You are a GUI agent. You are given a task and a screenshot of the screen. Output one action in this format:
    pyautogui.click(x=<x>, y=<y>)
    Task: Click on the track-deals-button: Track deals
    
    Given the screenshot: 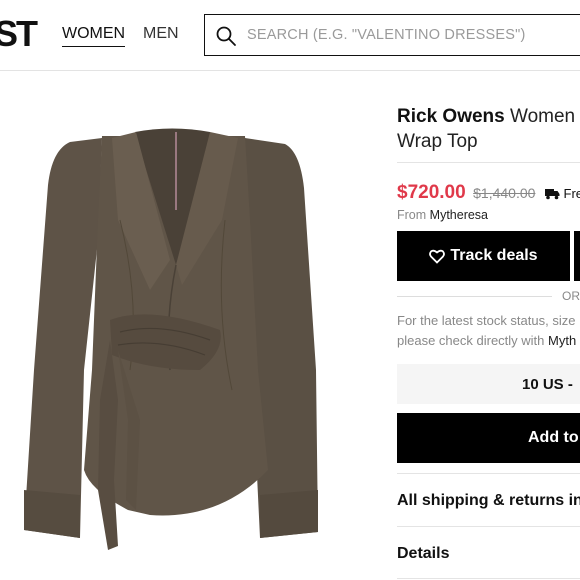 What is the action you would take?
    pyautogui.click(x=483, y=256)
    